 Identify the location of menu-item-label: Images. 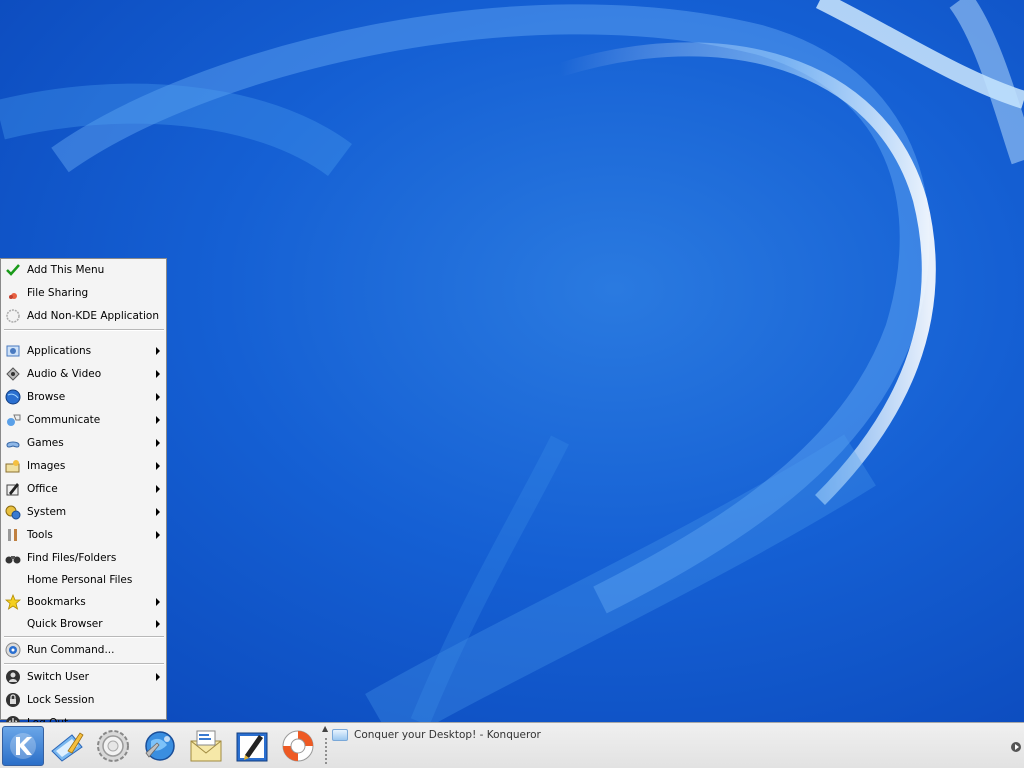
(46, 466).